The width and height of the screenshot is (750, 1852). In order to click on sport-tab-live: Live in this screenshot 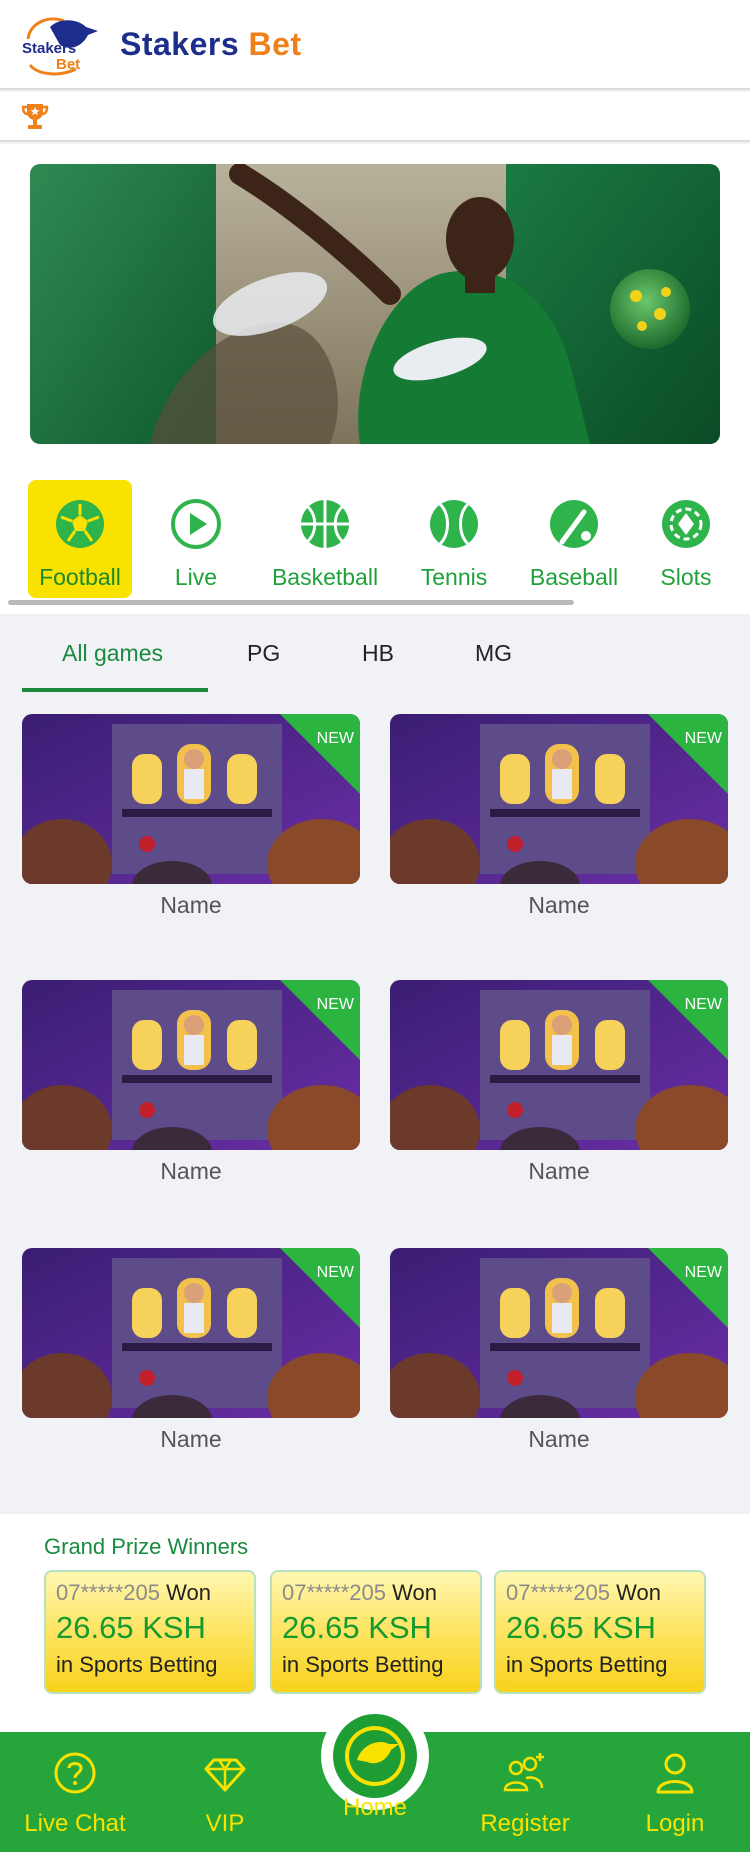, I will do `click(196, 539)`.